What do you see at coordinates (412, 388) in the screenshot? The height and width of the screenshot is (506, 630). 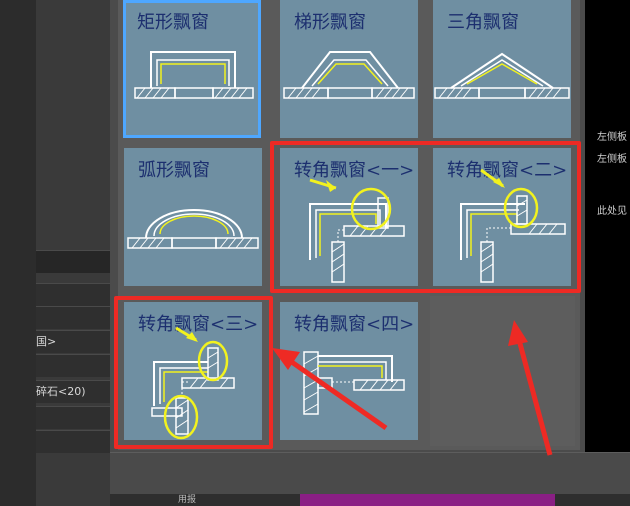 I see `annotation-arrows` at bounding box center [412, 388].